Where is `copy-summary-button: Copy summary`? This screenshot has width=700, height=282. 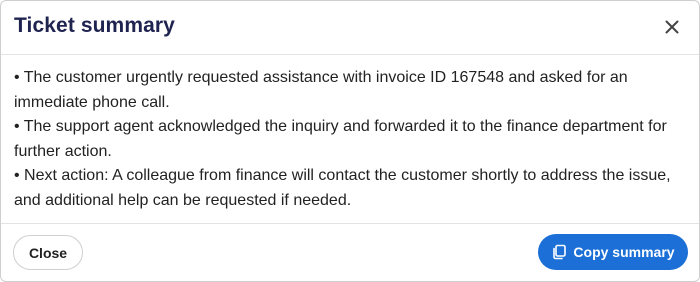 copy-summary-button: Copy summary is located at coordinates (613, 252).